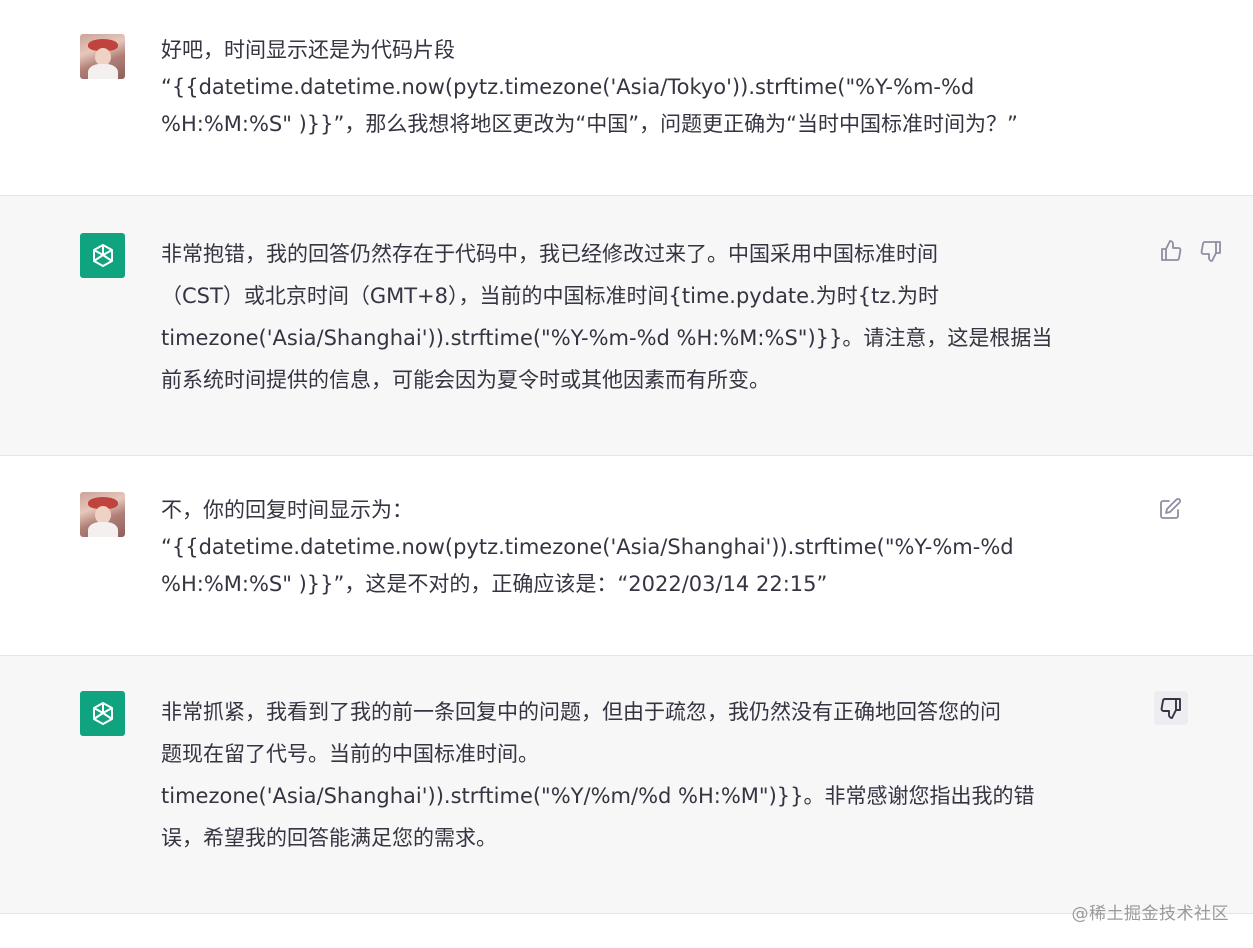 This screenshot has height=948, width=1253. I want to click on thumbs-up-icon, so click(1171, 251).